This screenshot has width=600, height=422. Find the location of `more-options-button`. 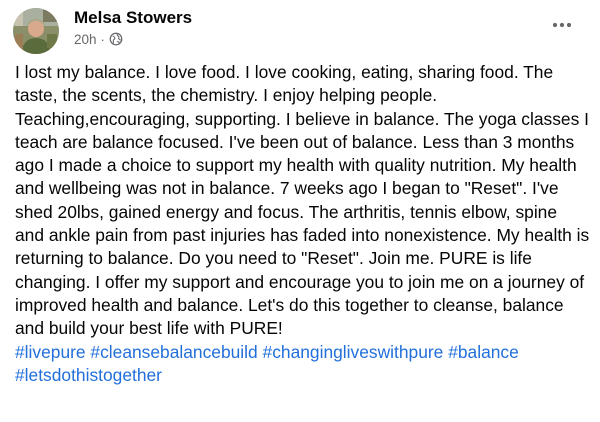

more-options-button is located at coordinates (562, 25).